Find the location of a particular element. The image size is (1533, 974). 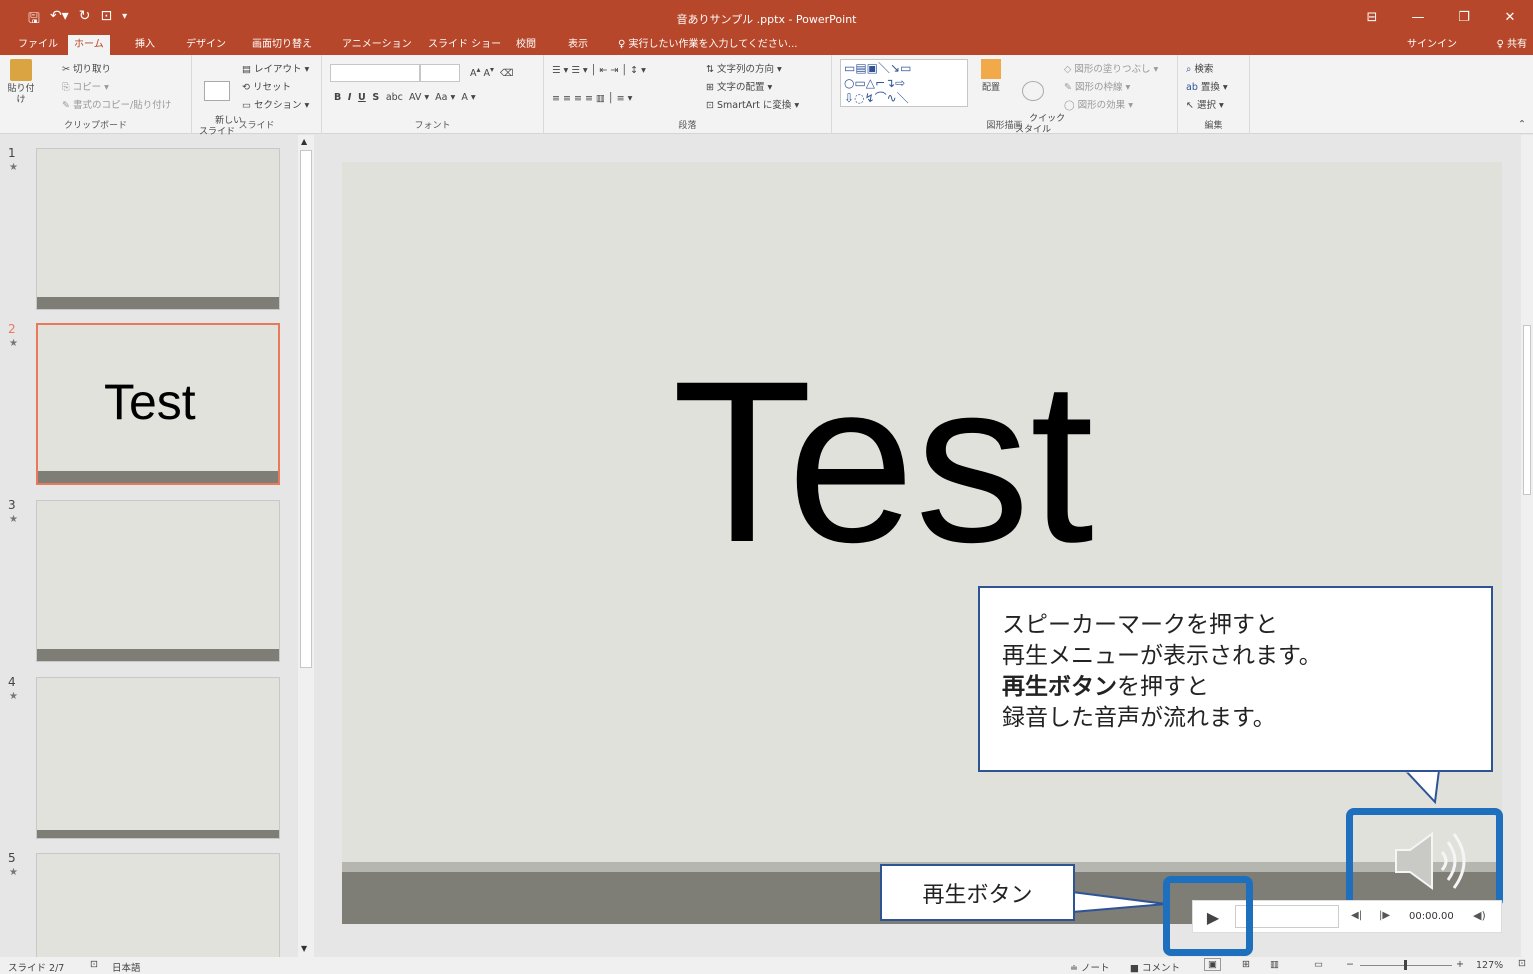

align-text-icon: ⊞ is located at coordinates (710, 87).